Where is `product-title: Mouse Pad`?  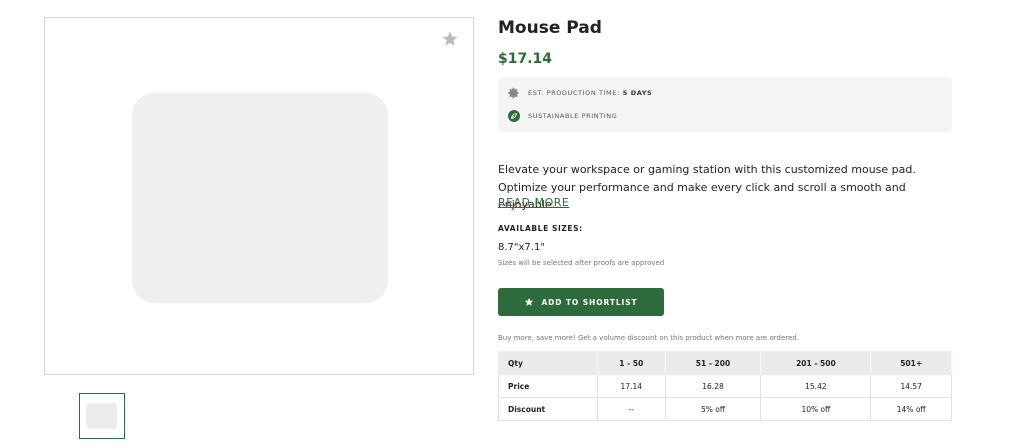
product-title: Mouse Pad is located at coordinates (550, 28).